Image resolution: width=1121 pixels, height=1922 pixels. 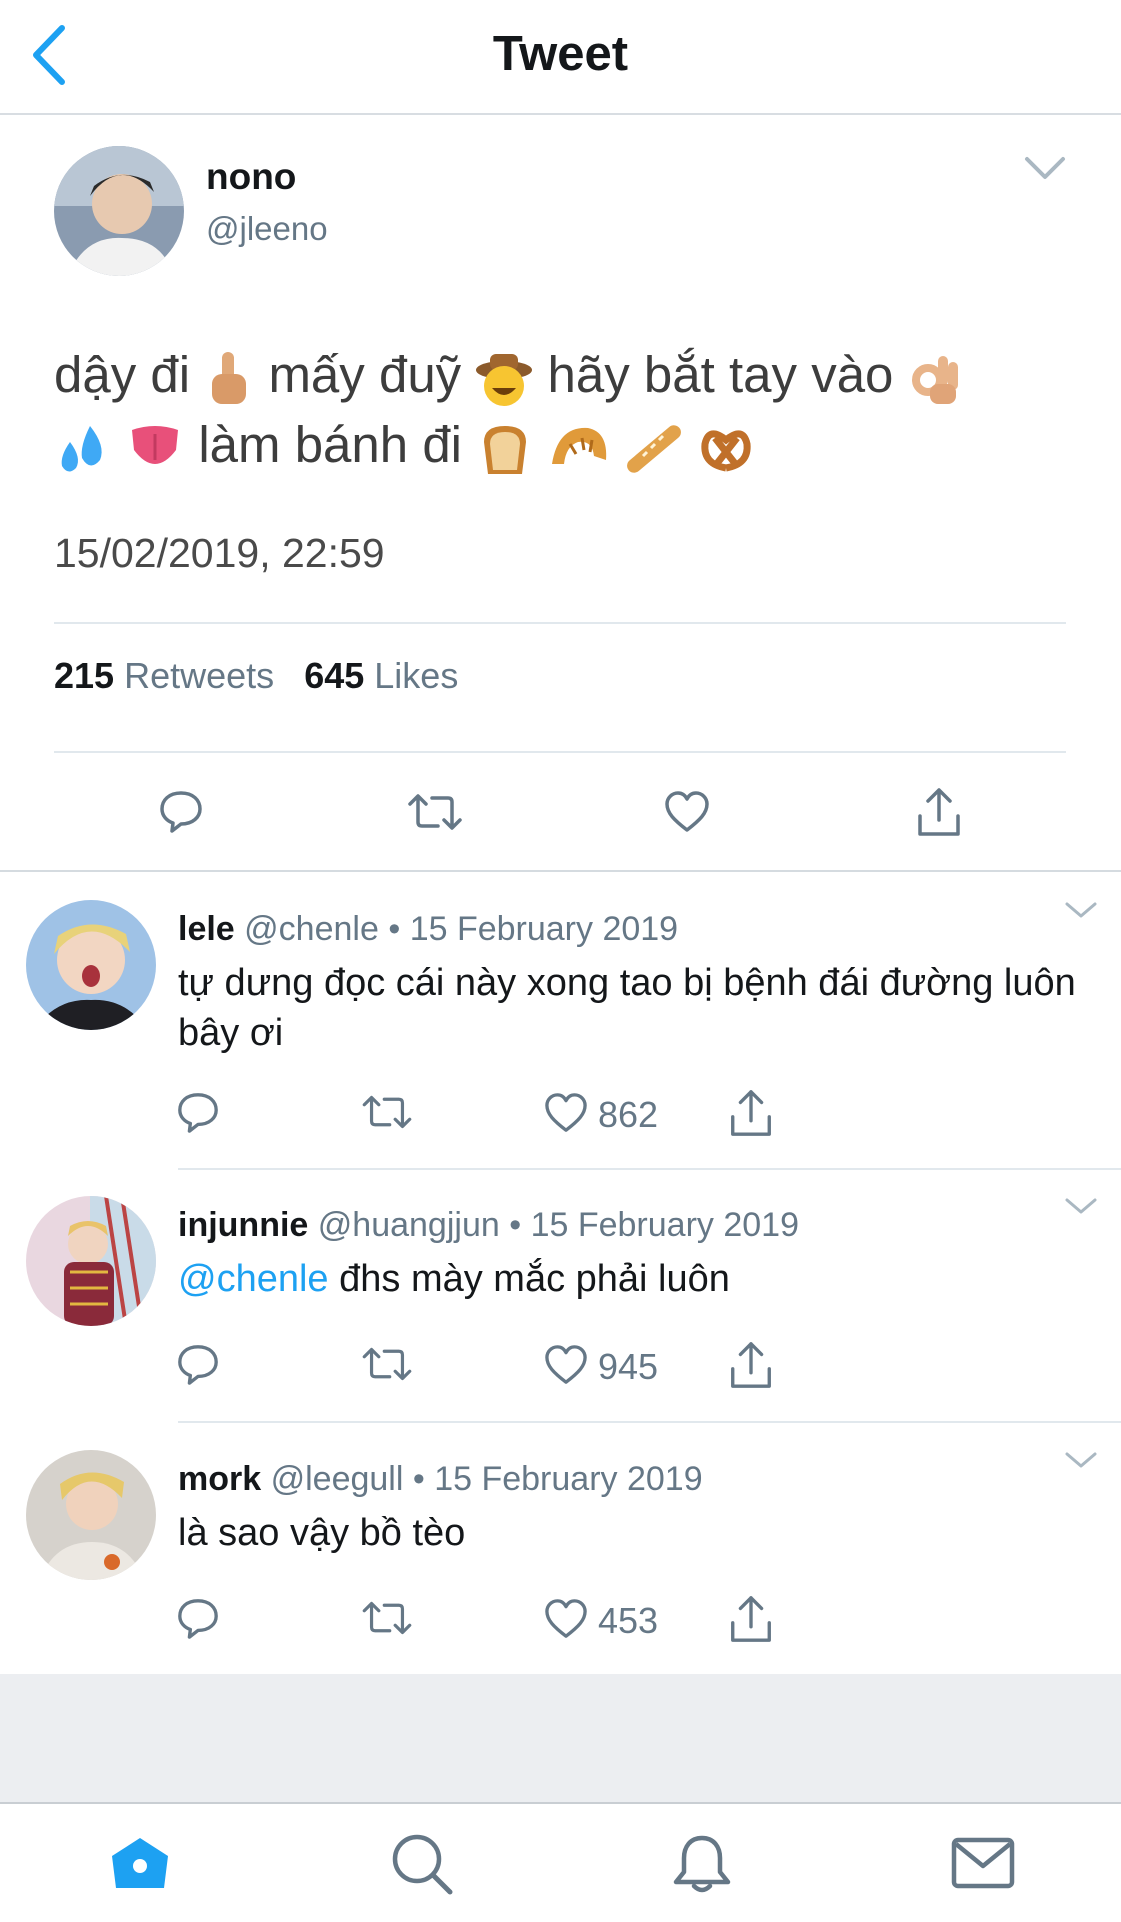 I want to click on bread-emoji-icon, so click(x=505, y=449).